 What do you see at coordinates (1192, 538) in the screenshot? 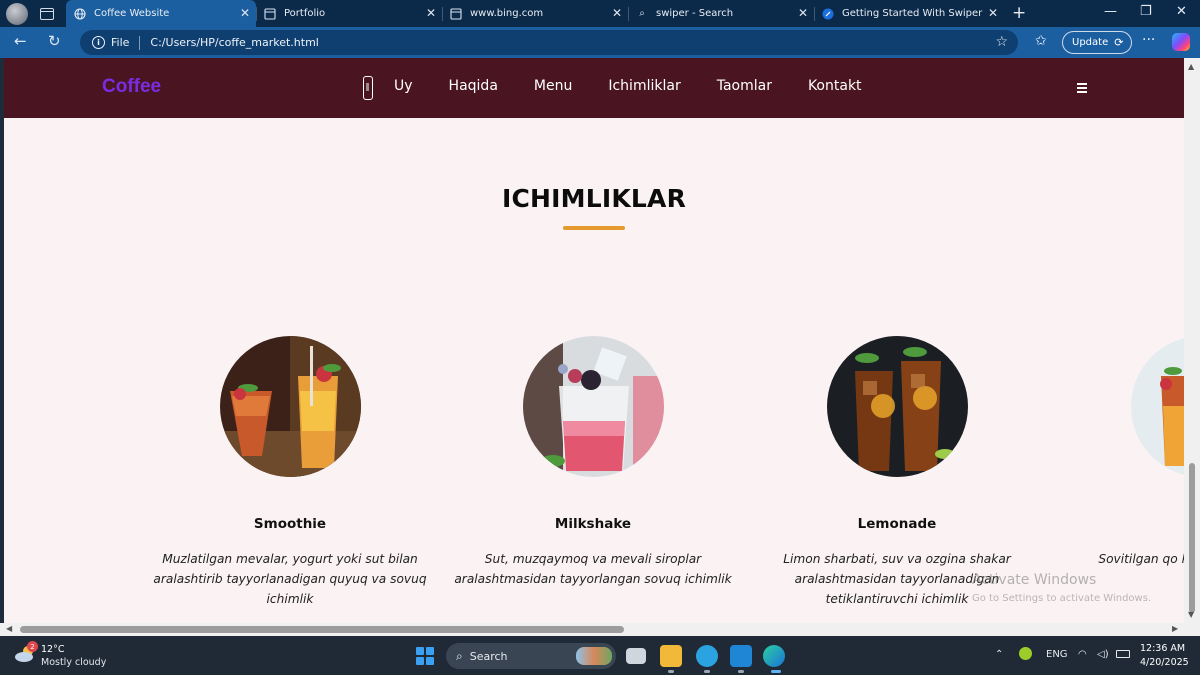
I see `vertical-scroll-thumb` at bounding box center [1192, 538].